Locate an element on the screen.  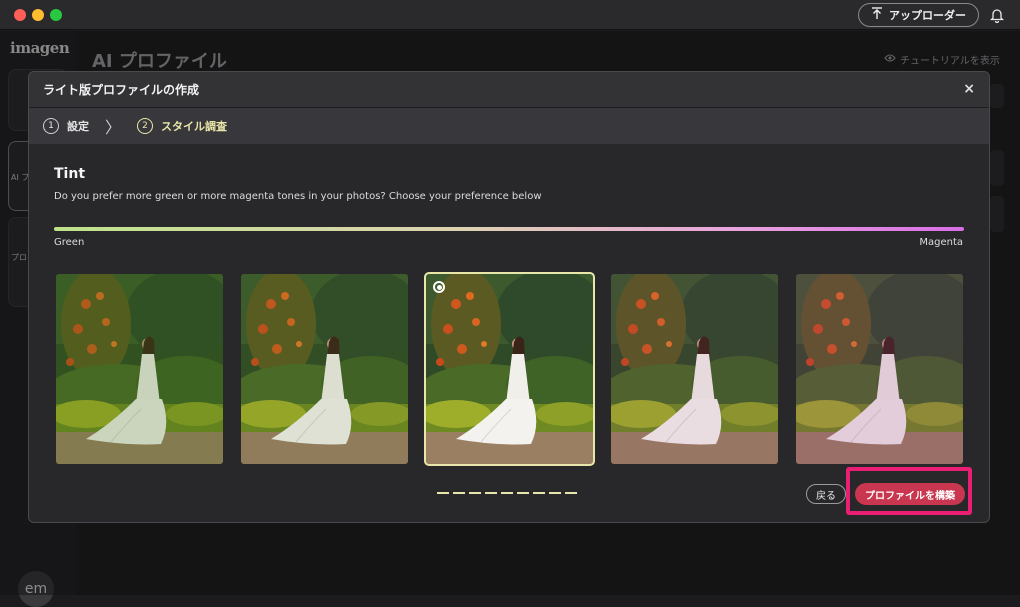
uploader-button: アップローダー is located at coordinates (918, 15).